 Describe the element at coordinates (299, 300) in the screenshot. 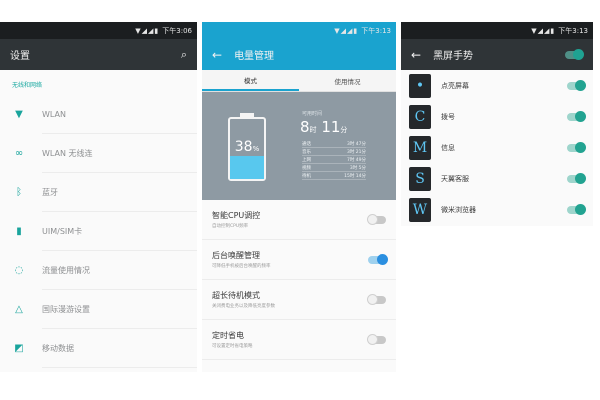

I see `pref-long-standby: 超长待机模式关闭费电业务以及降低亮度参数` at that location.